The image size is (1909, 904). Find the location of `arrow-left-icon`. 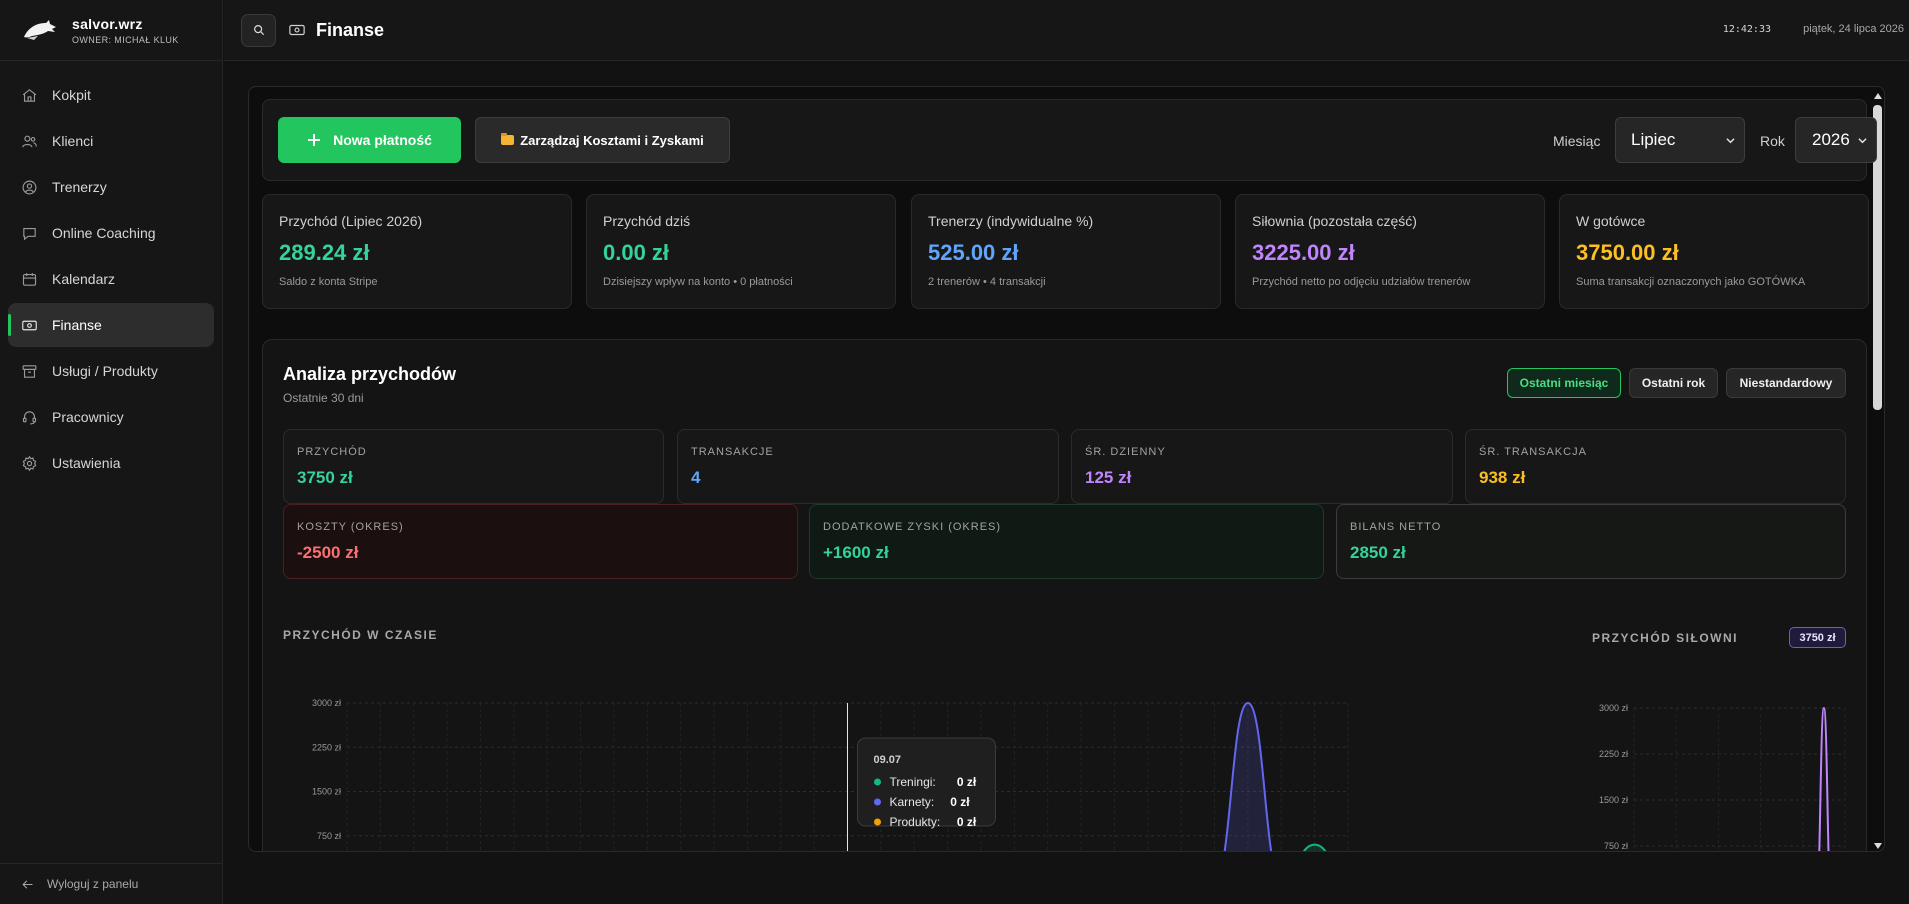

arrow-left-icon is located at coordinates (27, 884).